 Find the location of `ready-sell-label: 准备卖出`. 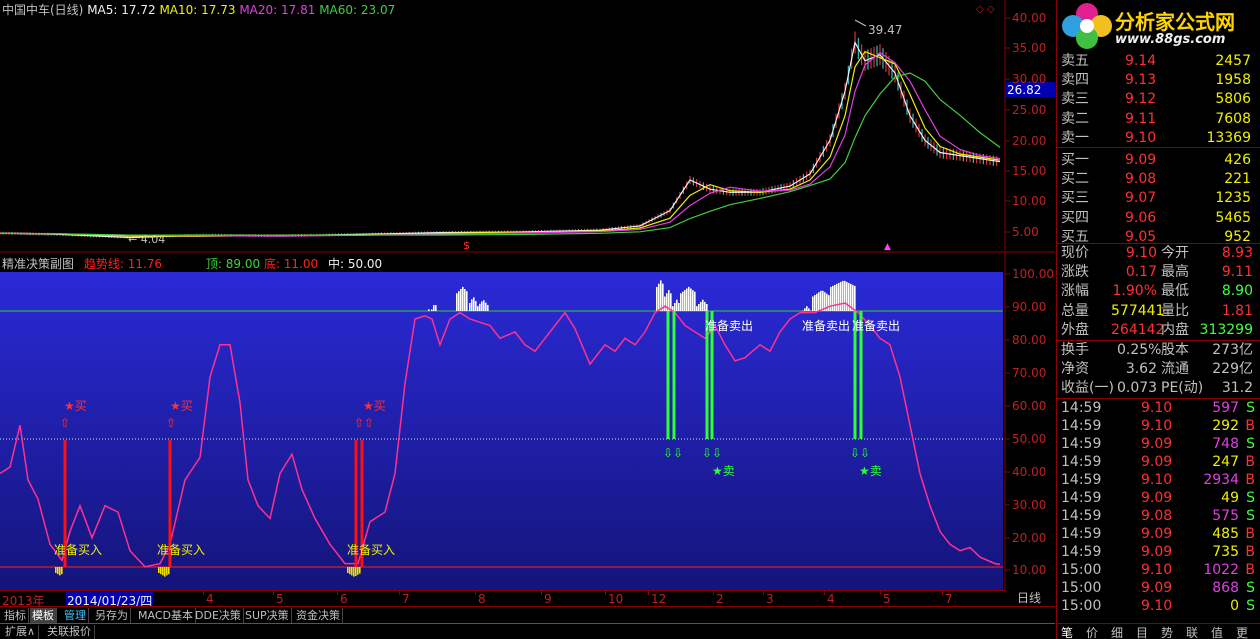

ready-sell-label: 准备卖出 is located at coordinates (876, 326).